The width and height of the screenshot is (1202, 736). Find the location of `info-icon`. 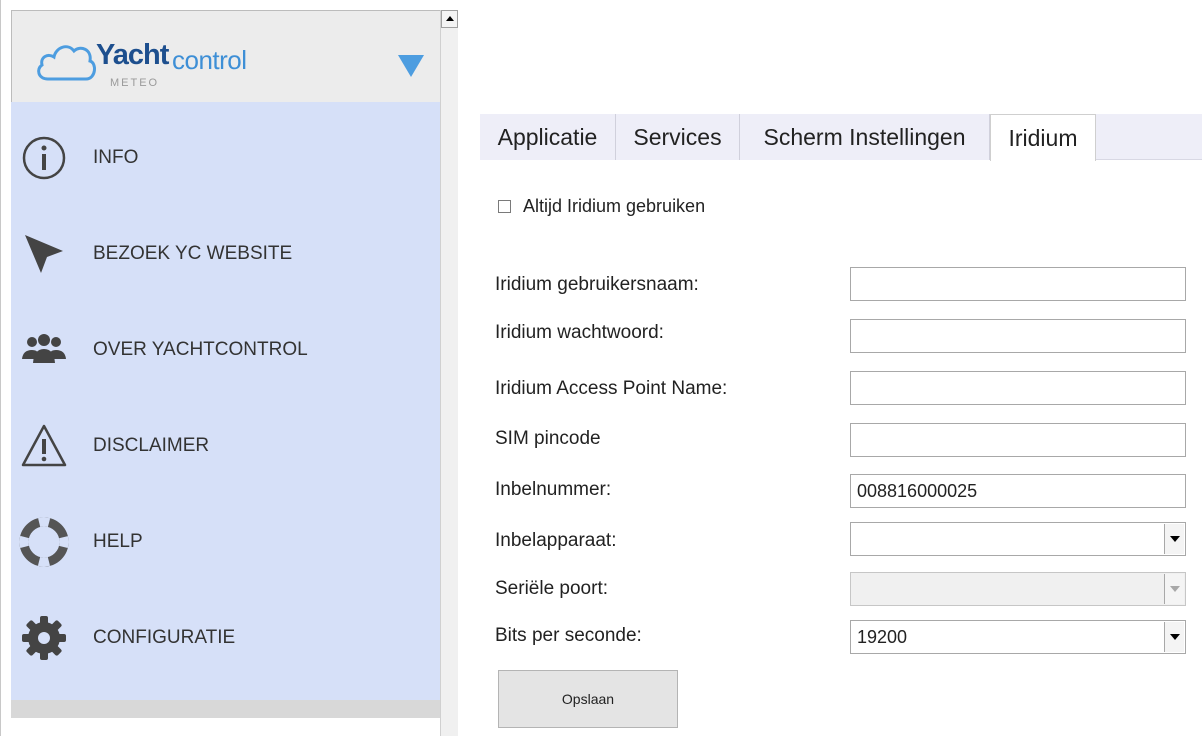

info-icon is located at coordinates (44, 158).